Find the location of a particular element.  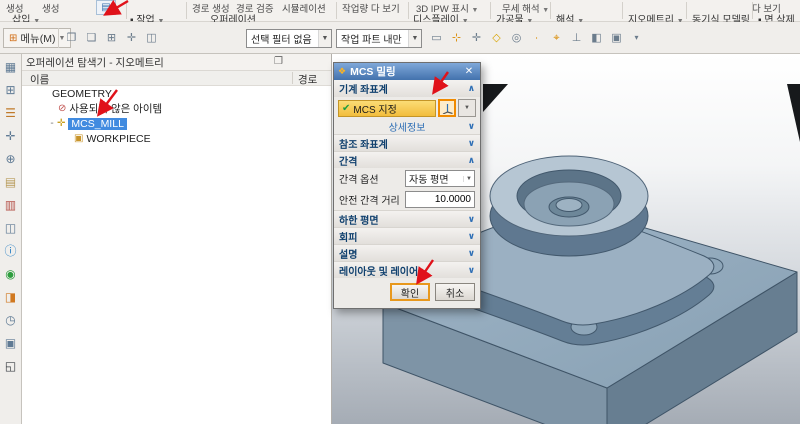

clearance-option-row: 간격 옵션 자동 평면 ▼ is located at coordinates (407, 178).